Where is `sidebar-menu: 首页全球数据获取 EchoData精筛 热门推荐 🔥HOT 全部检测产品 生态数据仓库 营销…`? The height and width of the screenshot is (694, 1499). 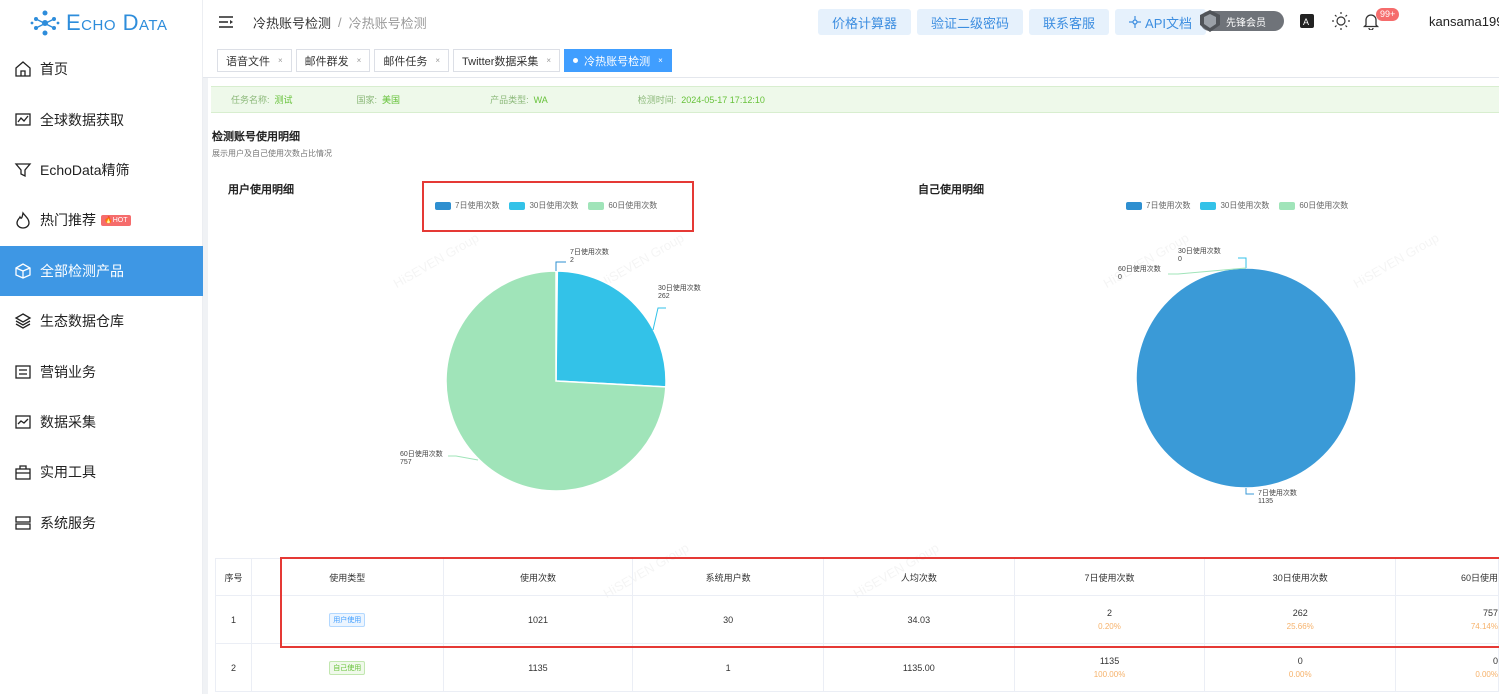 sidebar-menu: 首页全球数据获取 EchoData精筛 热门推荐 🔥HOT 全部检测产品 生态数据仓库 营销… is located at coordinates (101, 296).